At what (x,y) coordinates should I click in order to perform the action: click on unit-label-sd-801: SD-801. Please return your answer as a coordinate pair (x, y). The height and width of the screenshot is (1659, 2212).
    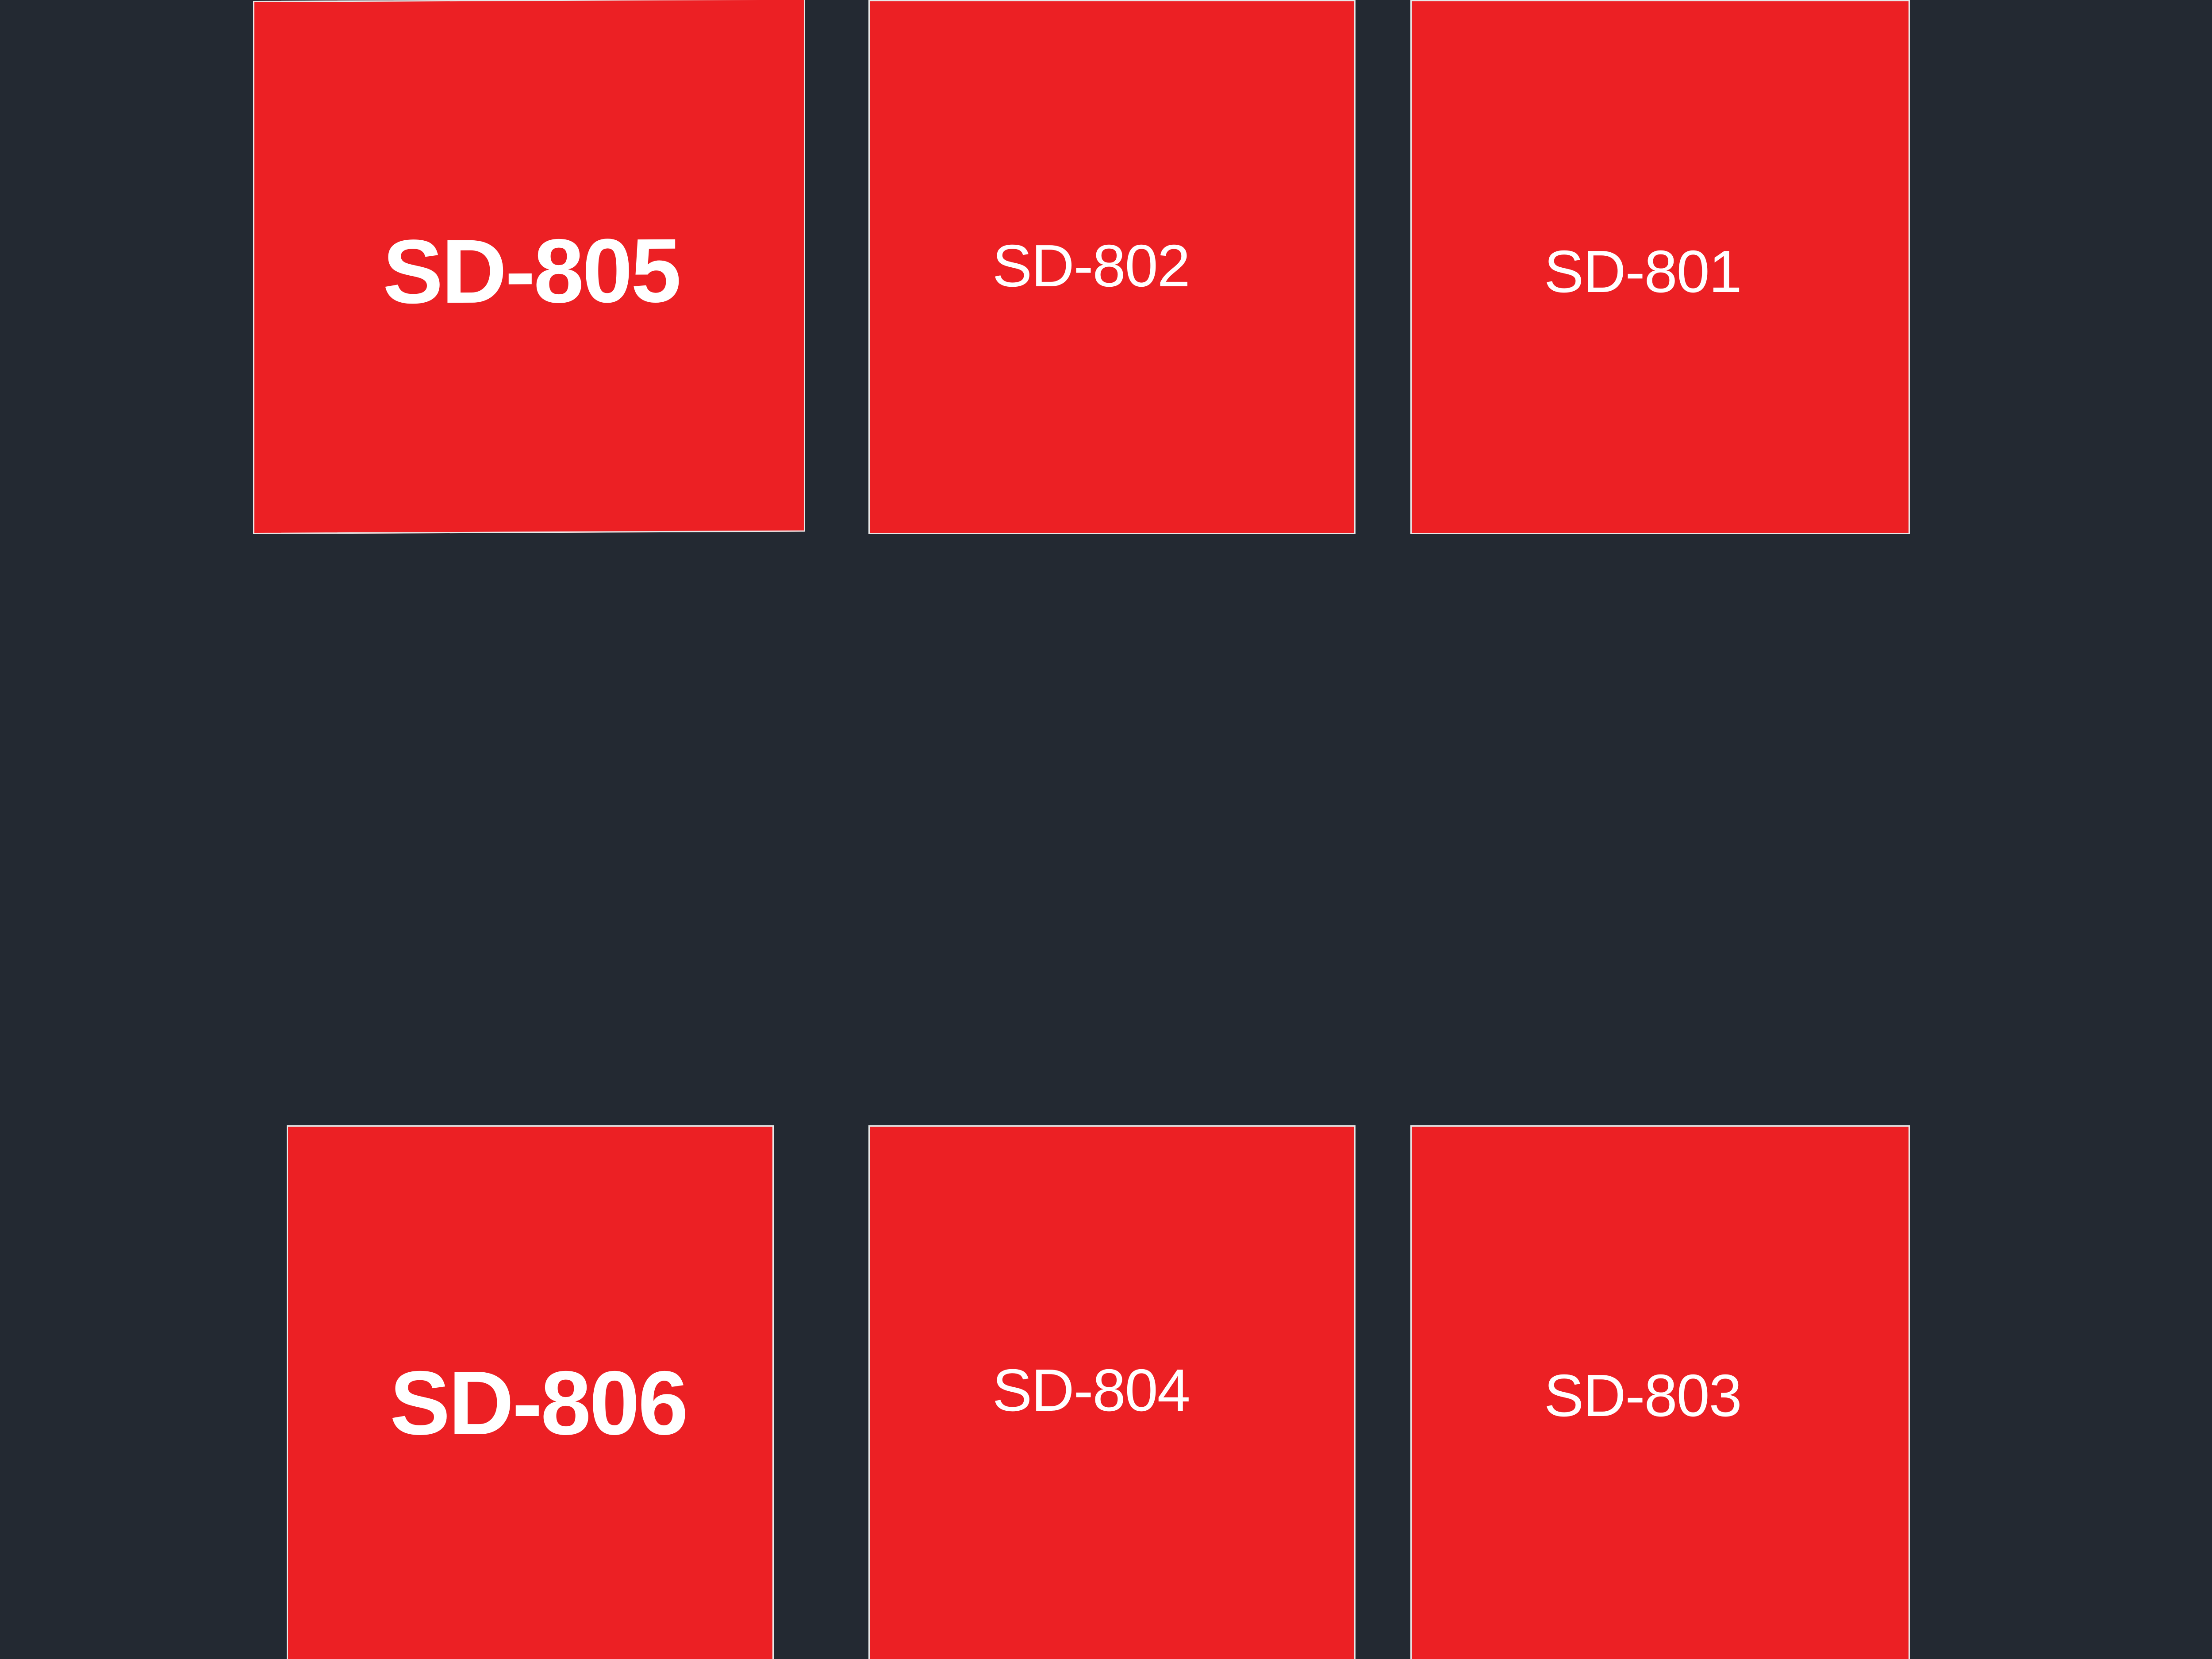
    Looking at the image, I should click on (1643, 271).